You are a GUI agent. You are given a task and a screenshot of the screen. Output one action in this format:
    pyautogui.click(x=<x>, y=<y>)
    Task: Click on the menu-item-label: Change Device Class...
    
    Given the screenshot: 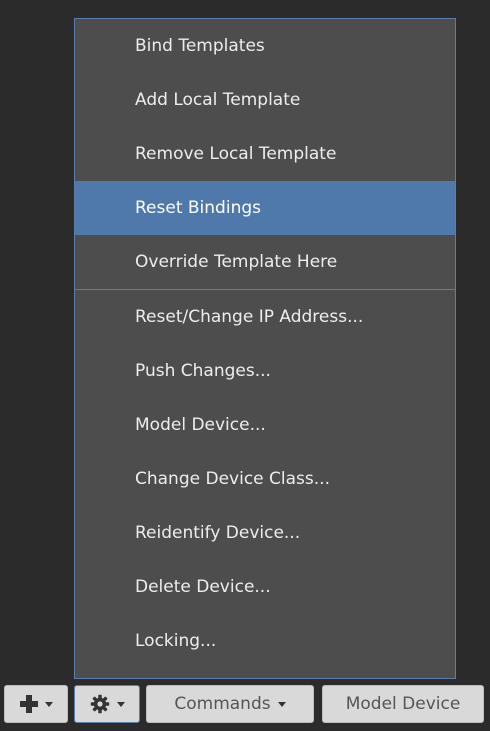 What is the action you would take?
    pyautogui.click(x=232, y=479)
    